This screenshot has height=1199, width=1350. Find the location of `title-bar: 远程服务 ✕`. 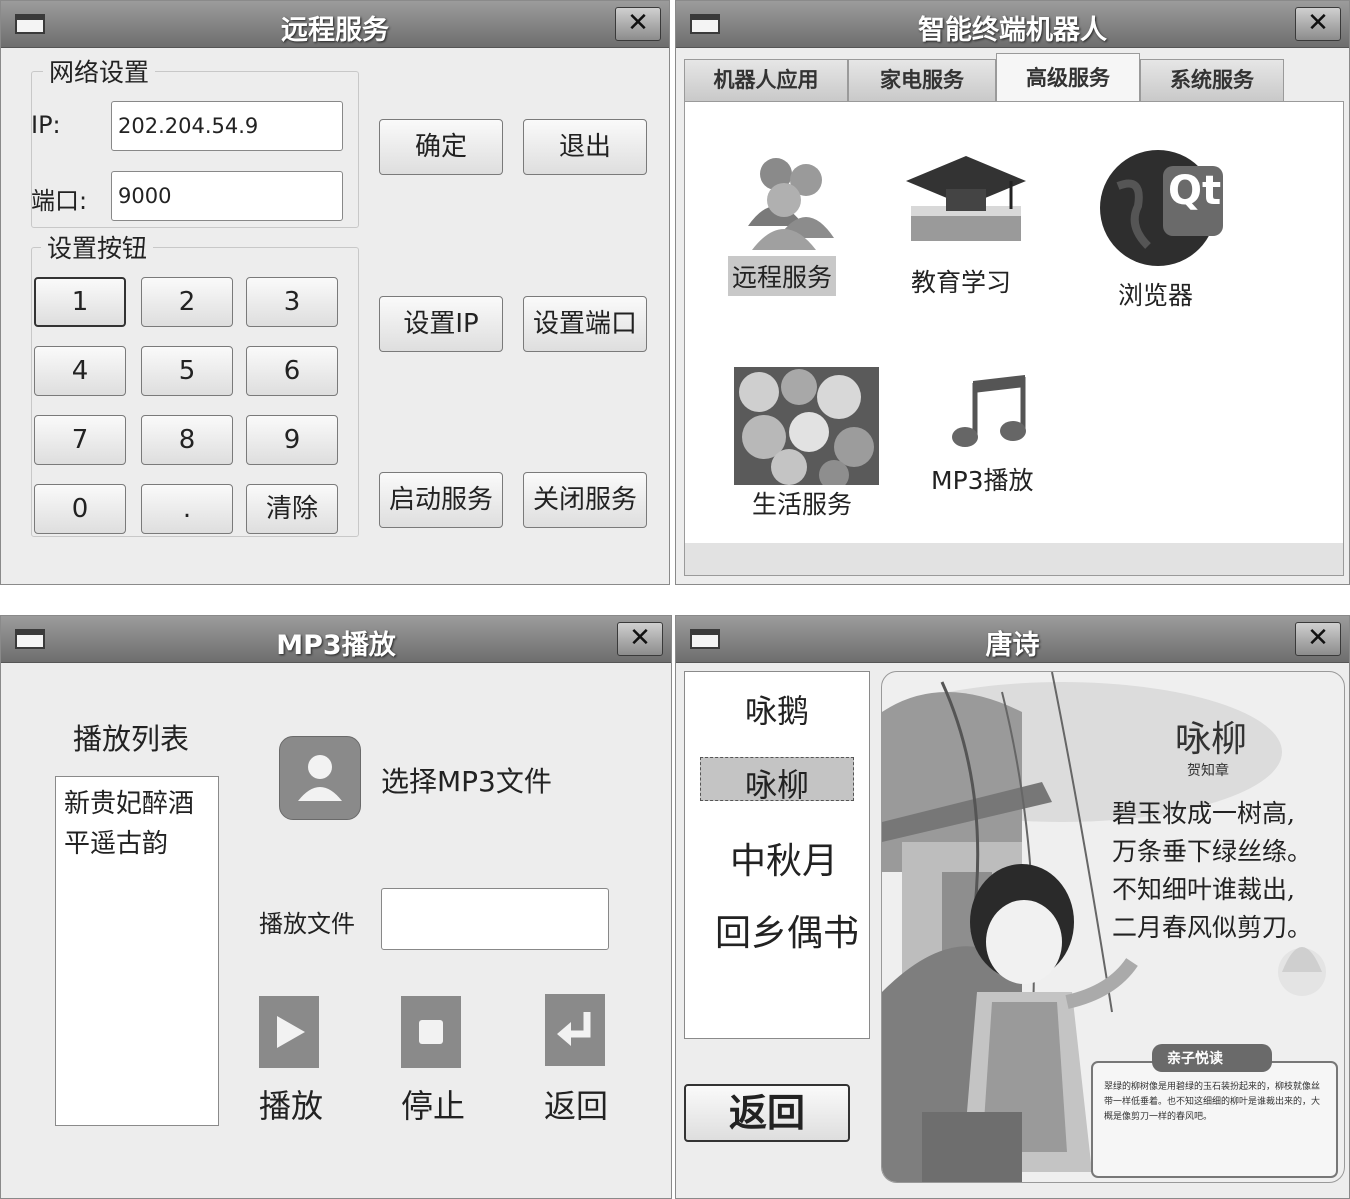

title-bar: 远程服务 ✕ is located at coordinates (335, 24).